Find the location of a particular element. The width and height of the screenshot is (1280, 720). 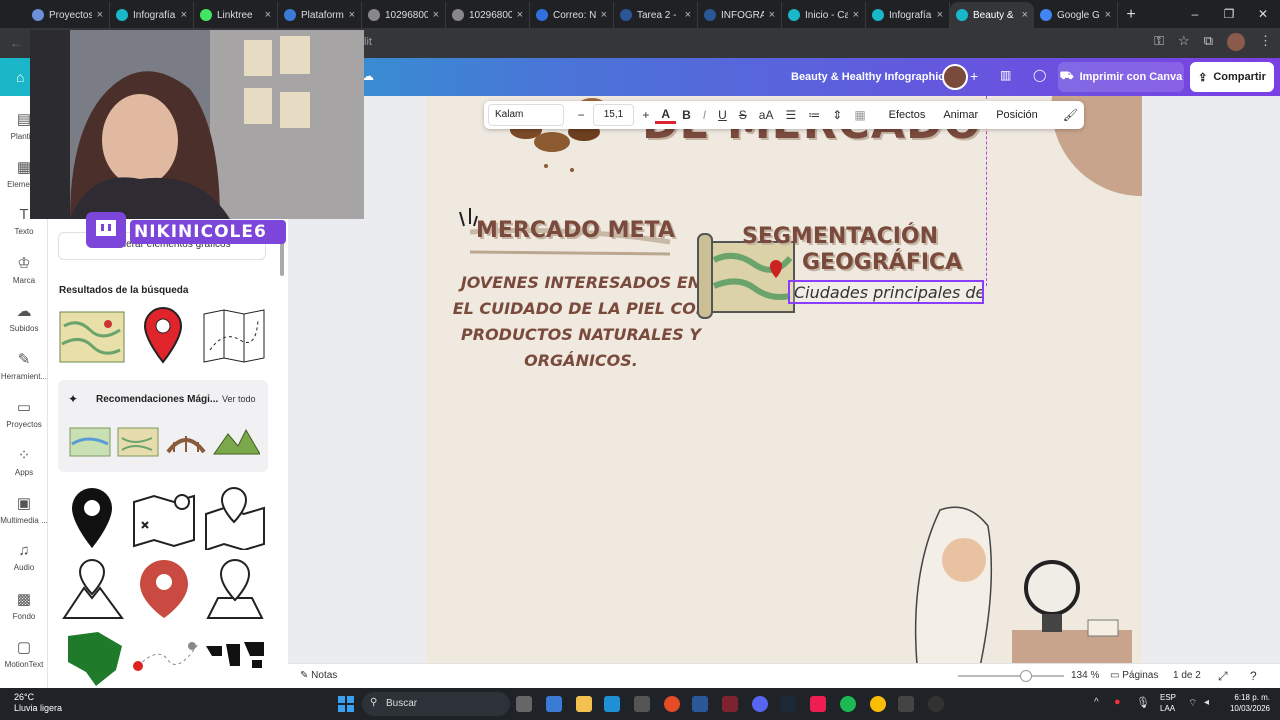

reco-mountains is located at coordinates (236, 442).